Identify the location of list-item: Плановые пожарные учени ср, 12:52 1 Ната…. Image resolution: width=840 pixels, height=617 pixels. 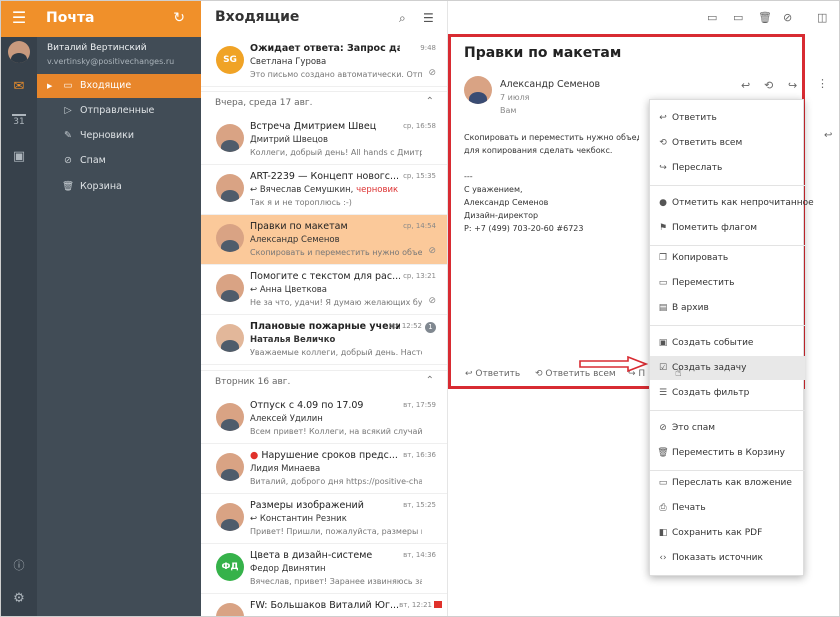
(324, 340).